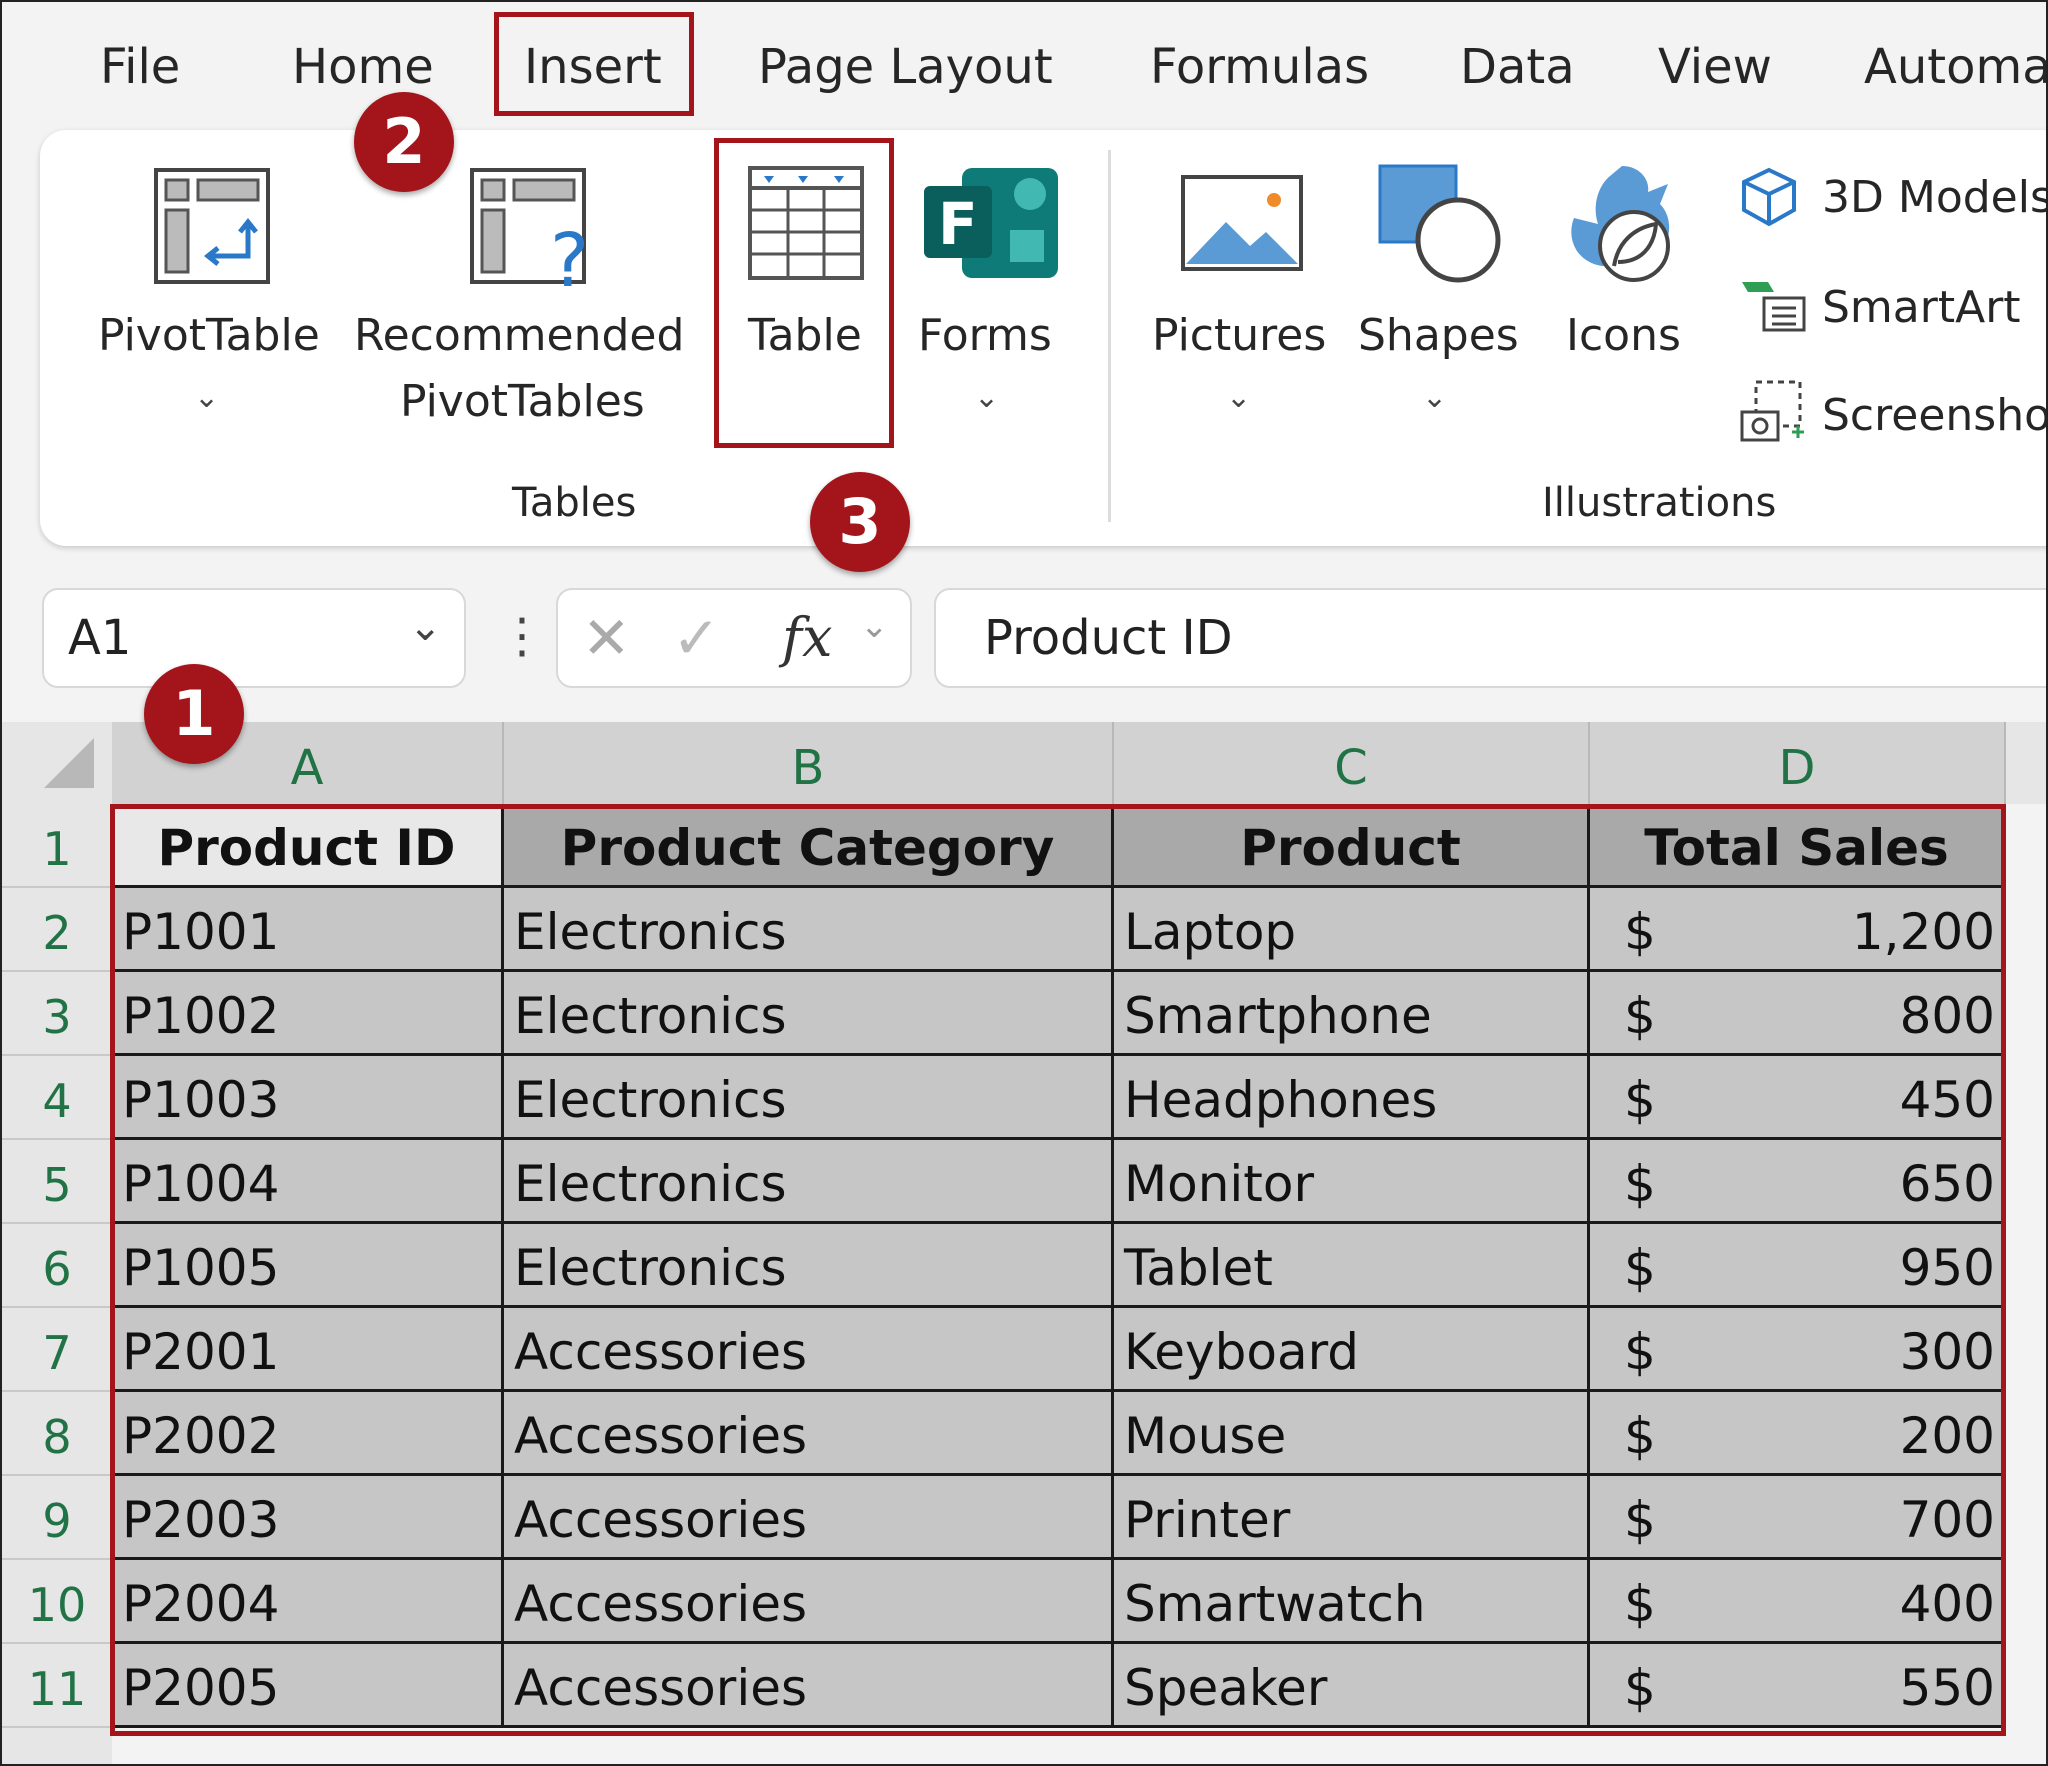 The image size is (2048, 1766). Describe the element at coordinates (1798, 1434) in the screenshot. I see `table-cell-total-sales: $200` at that location.